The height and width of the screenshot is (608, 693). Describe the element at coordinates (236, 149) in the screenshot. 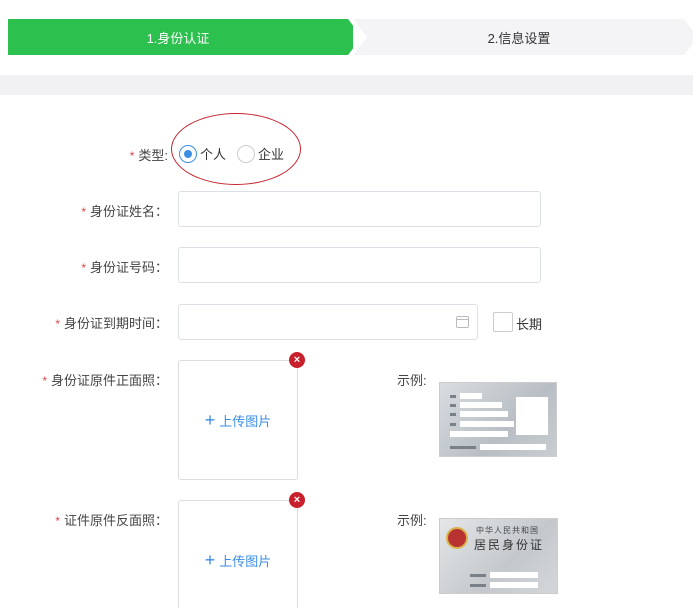

I see `annotation-ellipse` at that location.